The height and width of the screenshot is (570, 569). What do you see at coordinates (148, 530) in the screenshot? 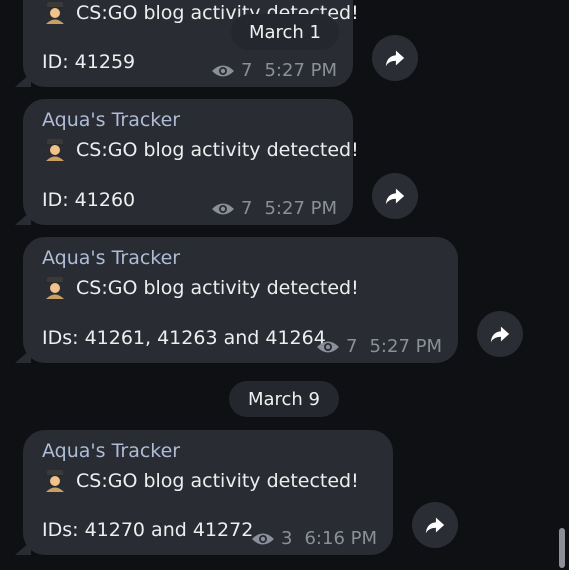
I see `message-ids: IDs: 41270 and 41272` at bounding box center [148, 530].